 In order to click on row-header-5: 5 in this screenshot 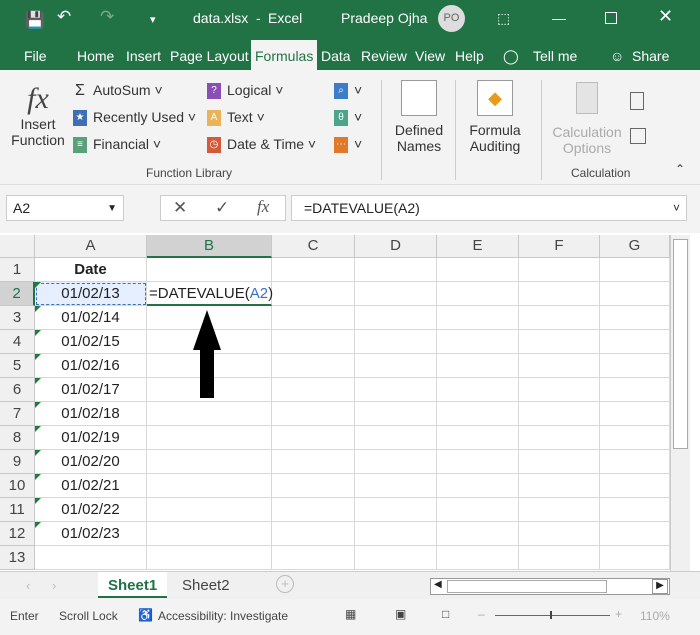, I will do `click(17, 366)`.